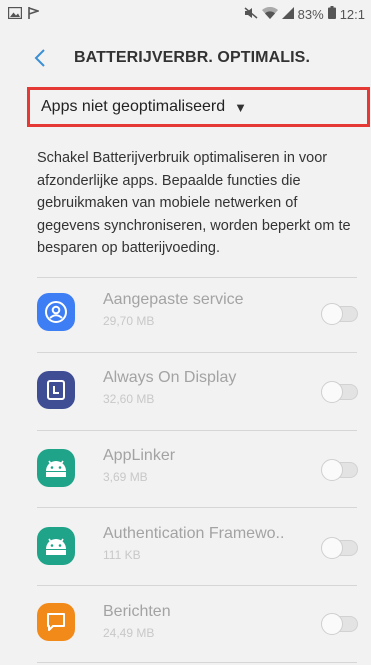 The width and height of the screenshot is (371, 665). I want to click on gallery-notification-icon, so click(15, 14).